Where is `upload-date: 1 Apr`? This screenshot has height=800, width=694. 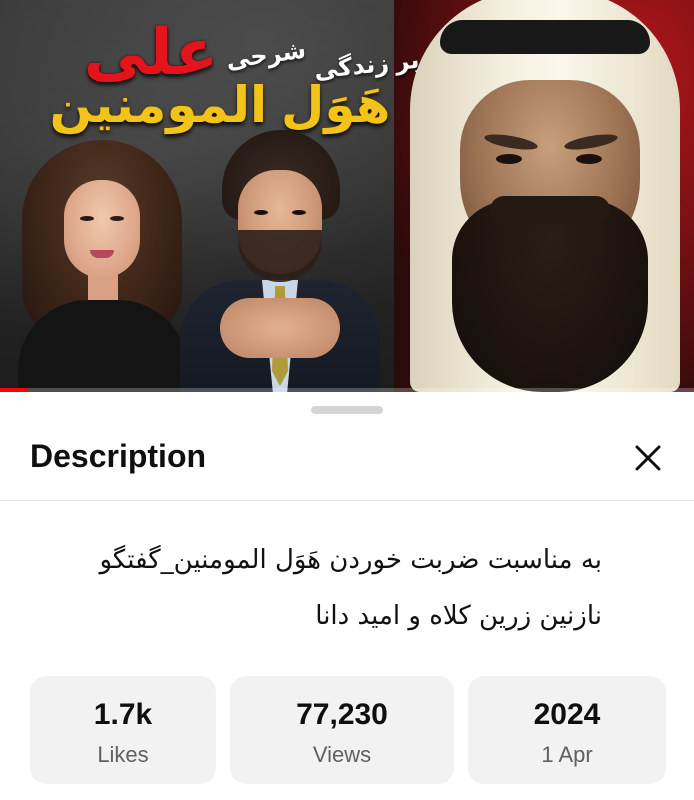
upload-date: 1 Apr is located at coordinates (567, 754).